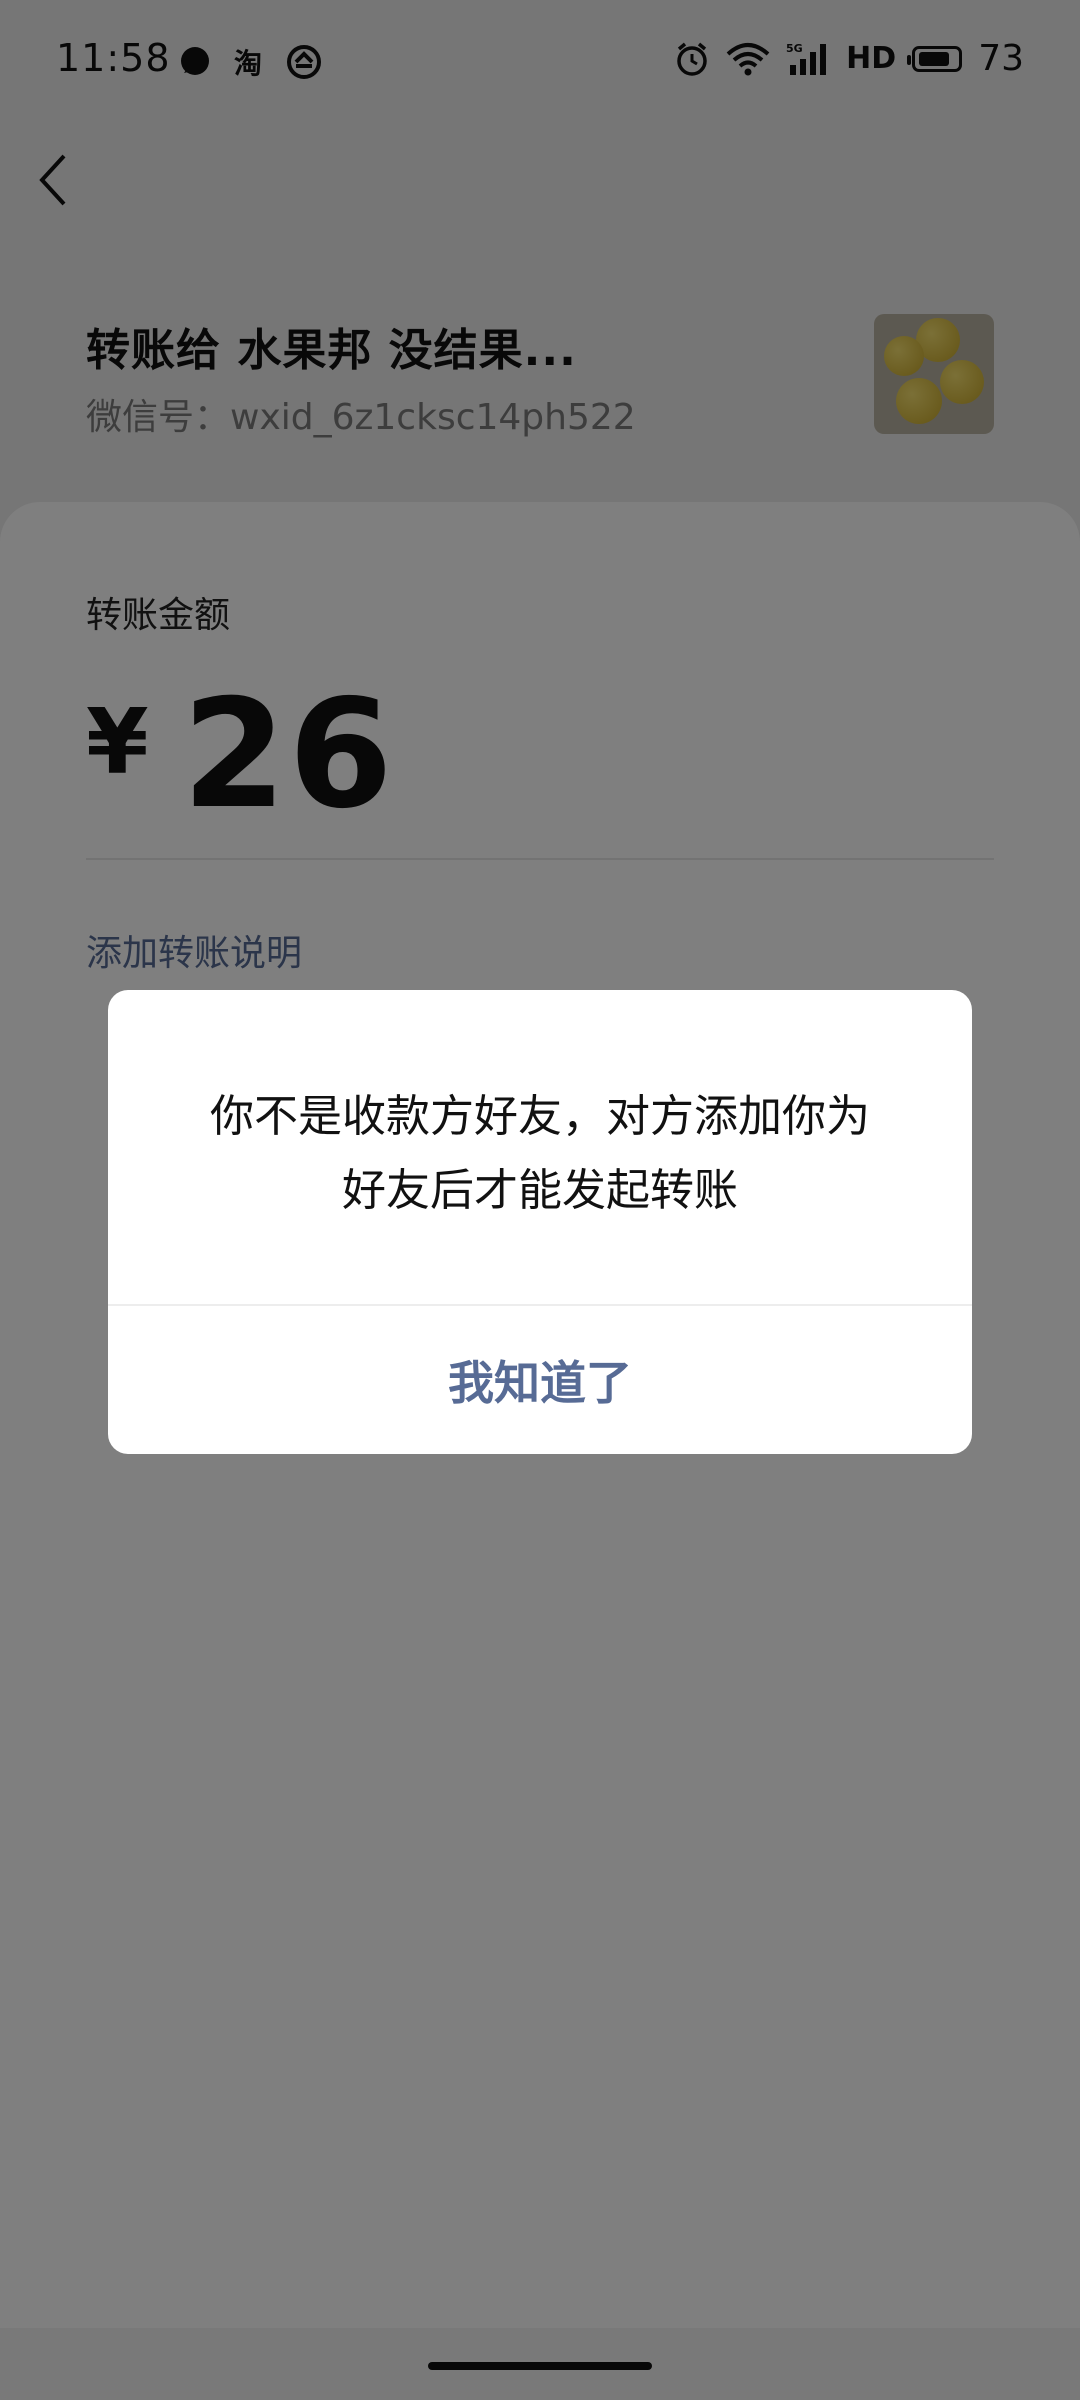 Image resolution: width=1080 pixels, height=2400 pixels. I want to click on acknowledge-button: 我知道了, so click(540, 1380).